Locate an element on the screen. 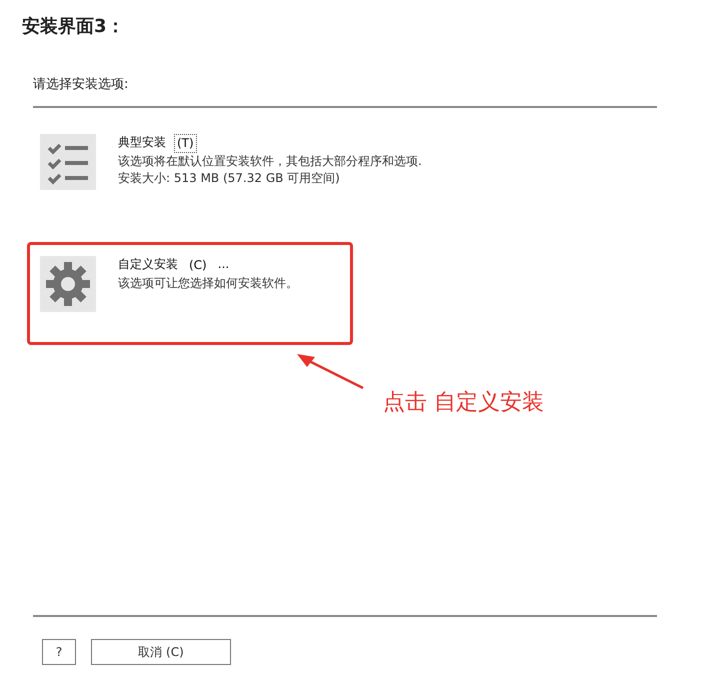 This screenshot has width=713, height=679. option-description: 安装大小: 513 MB (57.32 GB 可用空间) is located at coordinates (229, 178).